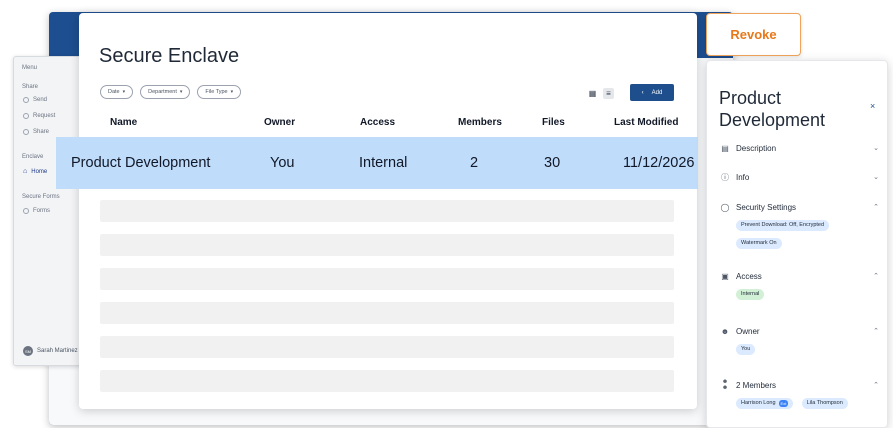 The image size is (893, 428). I want to click on section-owner: ☻ Owner ⌃ You, so click(799, 340).